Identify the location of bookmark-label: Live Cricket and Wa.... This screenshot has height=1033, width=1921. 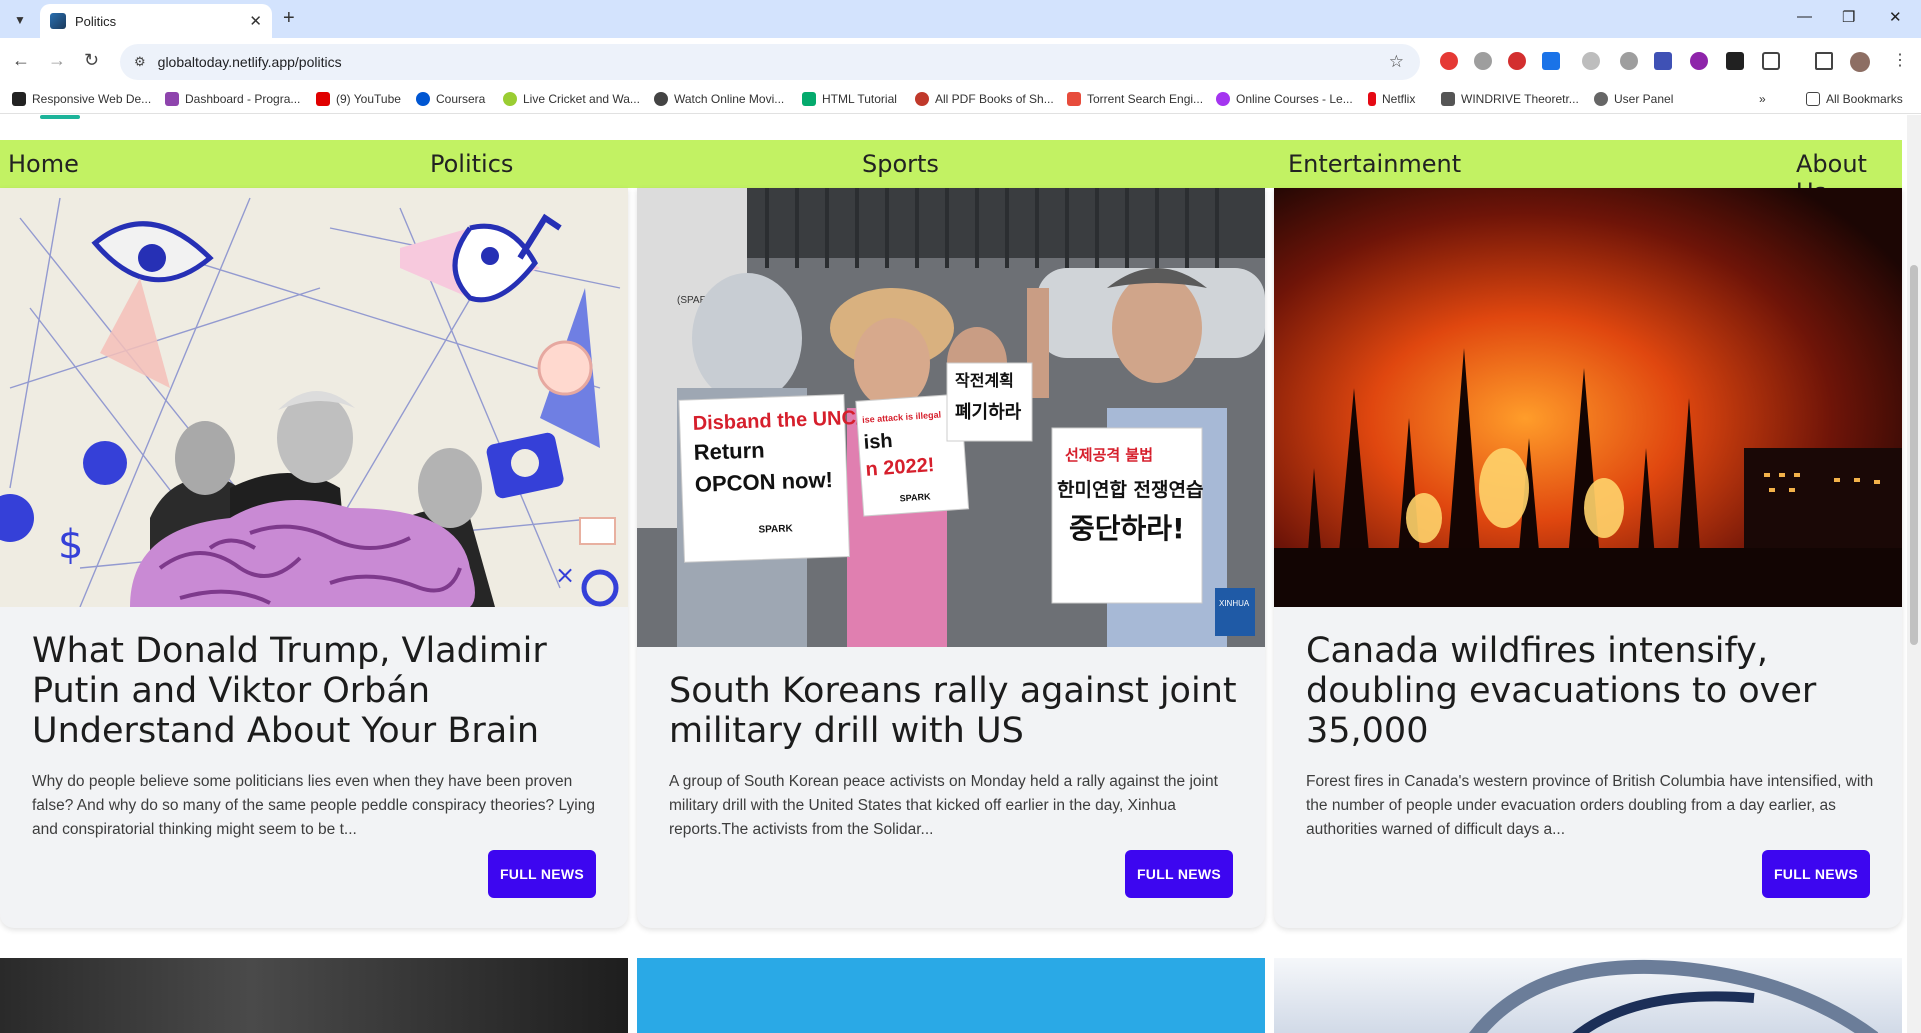
(581, 99).